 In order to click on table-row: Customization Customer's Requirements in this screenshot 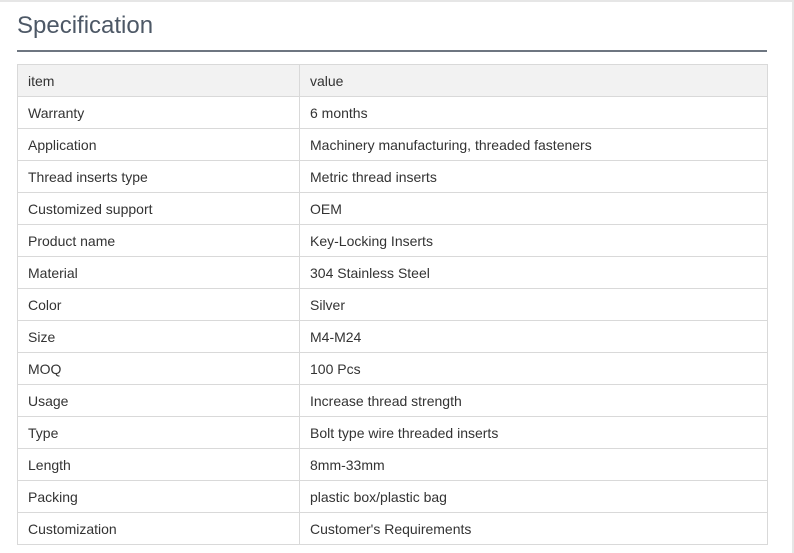, I will do `click(392, 528)`.